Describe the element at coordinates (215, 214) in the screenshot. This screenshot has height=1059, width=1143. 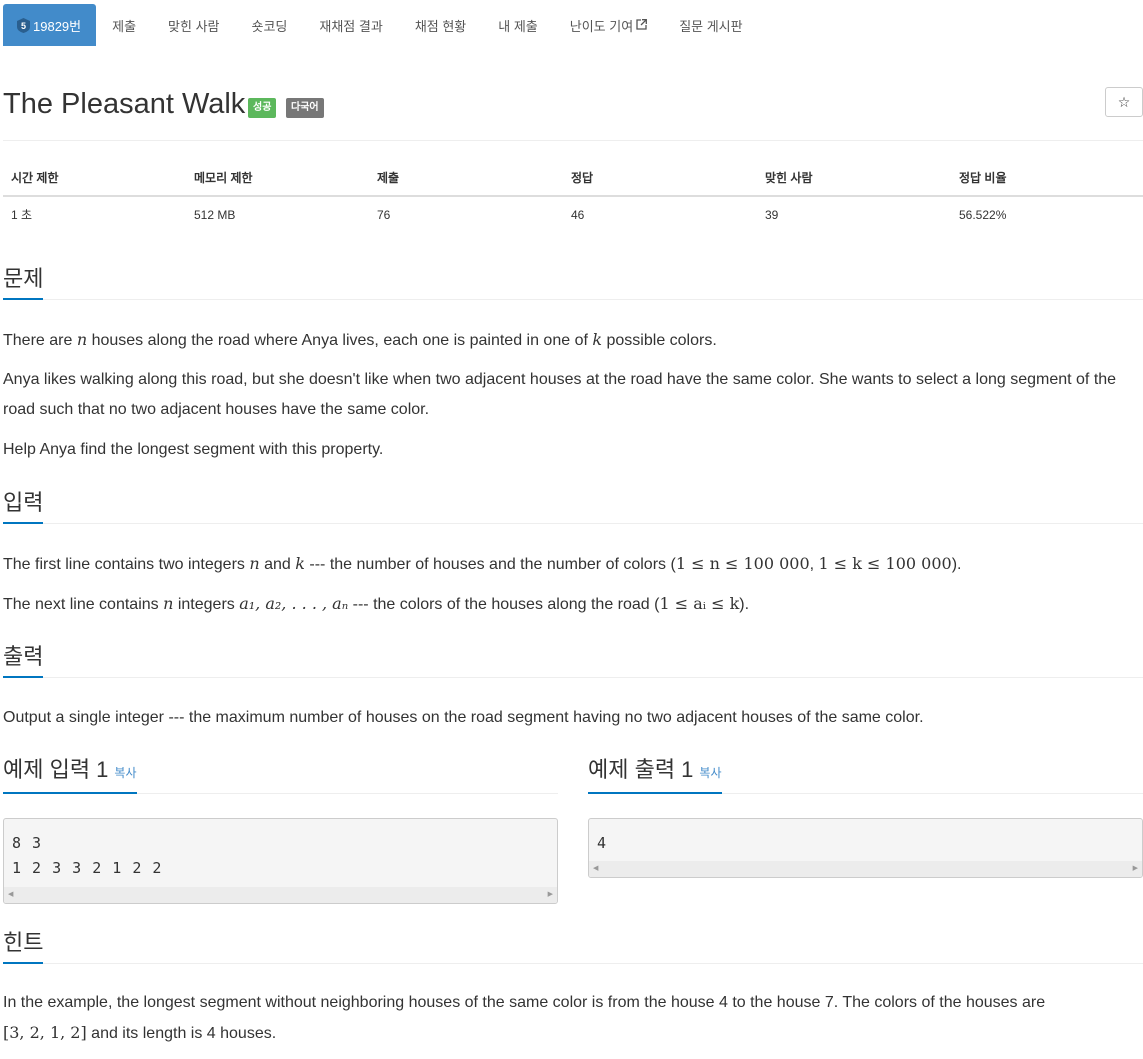
I see `value-memory-limit: 512 MB` at that location.